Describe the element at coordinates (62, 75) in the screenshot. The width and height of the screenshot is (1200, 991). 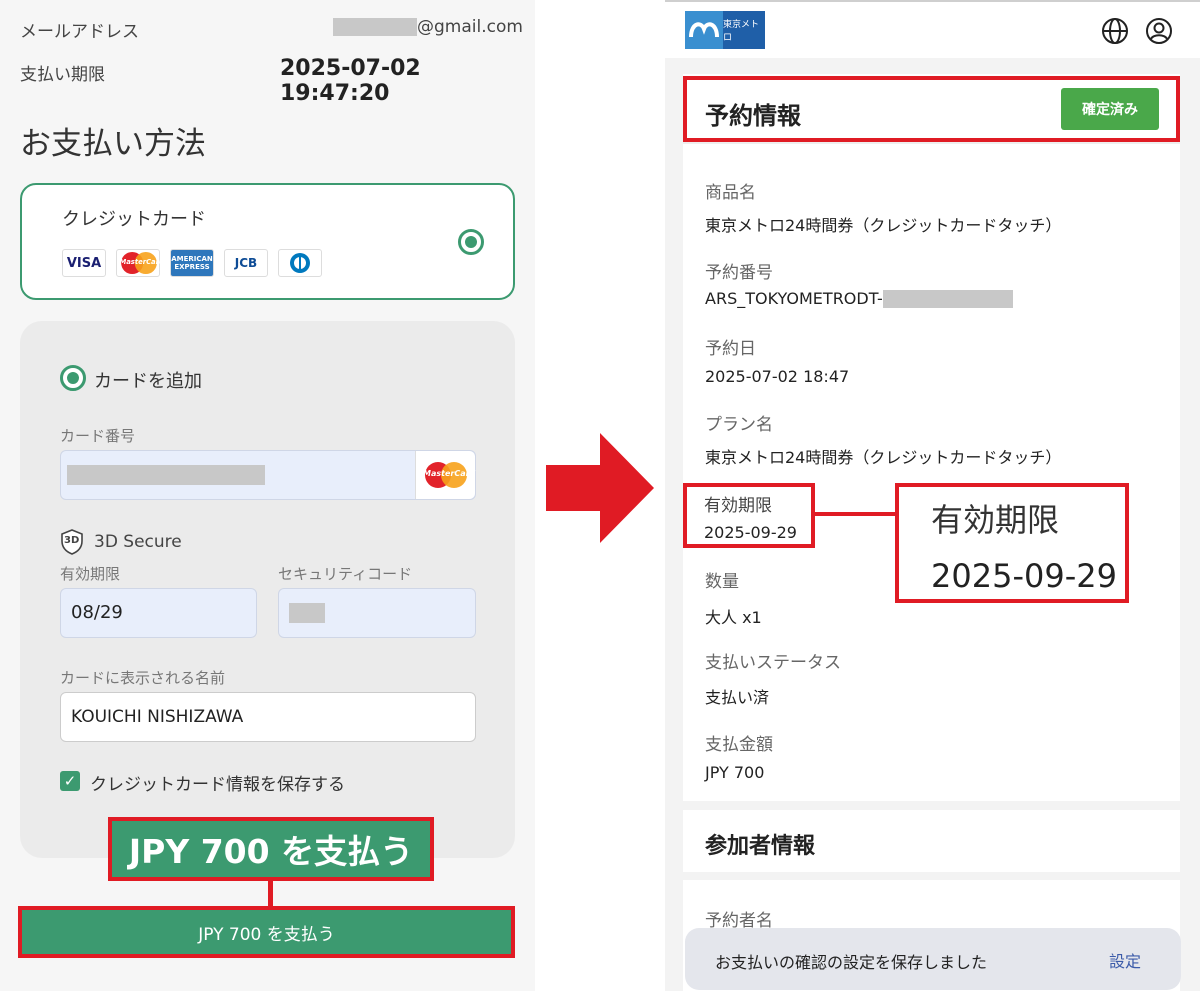
I see `deadline-label: 支払い期限` at that location.